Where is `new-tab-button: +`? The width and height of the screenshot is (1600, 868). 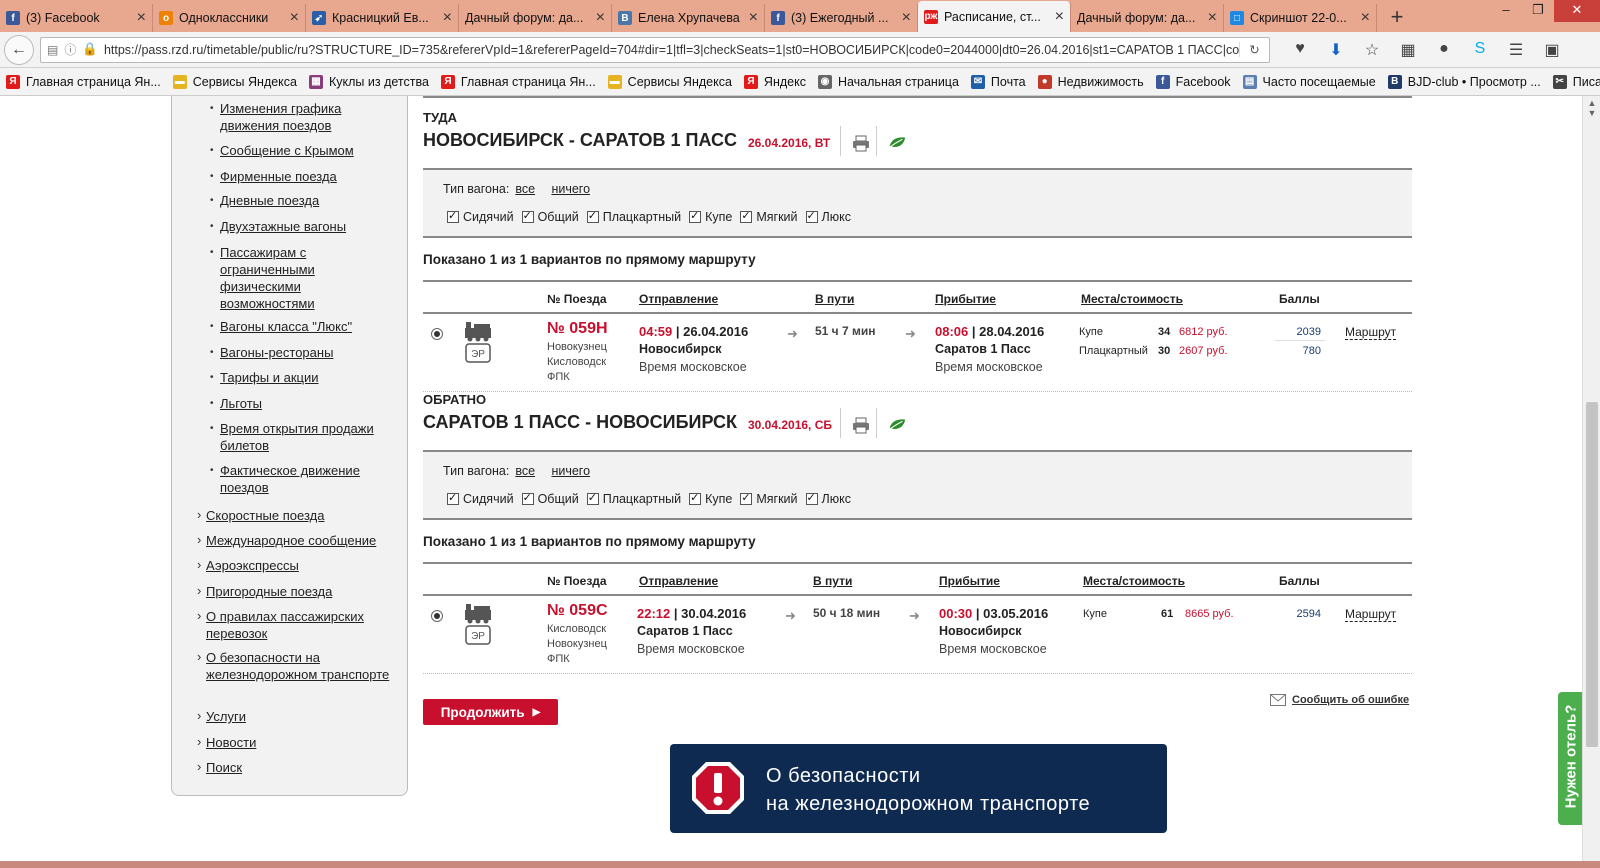
new-tab-button: + is located at coordinates (1397, 18).